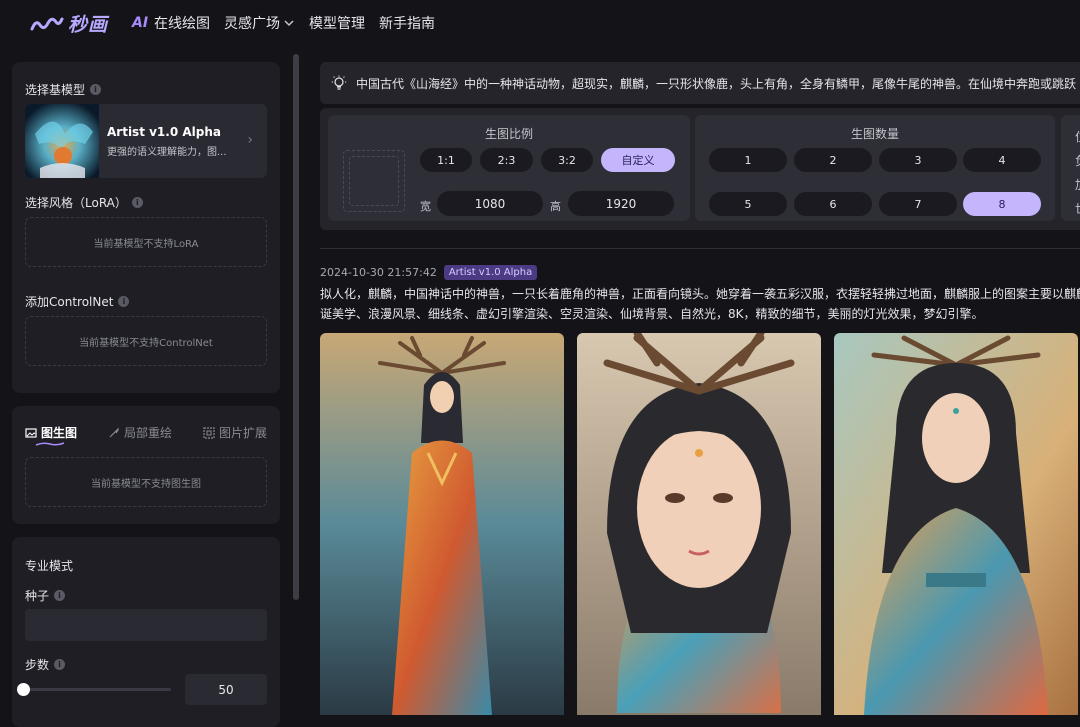  What do you see at coordinates (621, 203) in the screenshot?
I see `height-input: 1920` at bounding box center [621, 203].